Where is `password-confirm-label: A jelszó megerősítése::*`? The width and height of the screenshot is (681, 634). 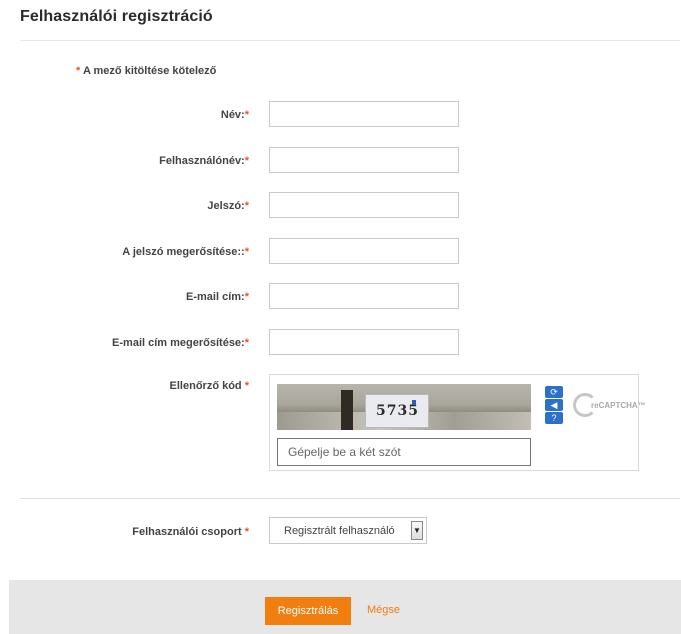
password-confirm-label: A jelszó megerősítése::* is located at coordinates (185, 252).